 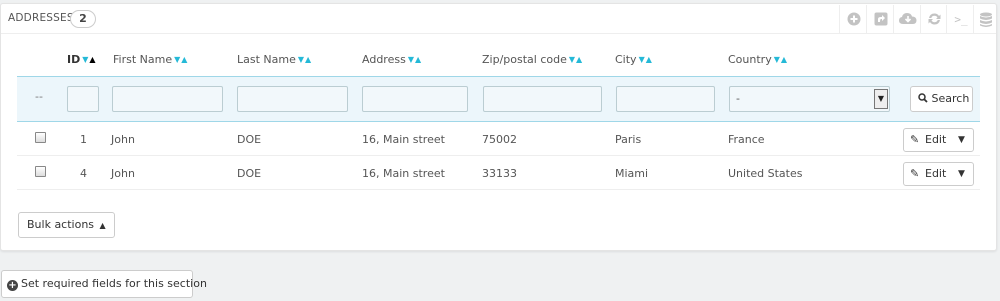 I want to click on cell-zip: 33133, so click(x=499, y=173).